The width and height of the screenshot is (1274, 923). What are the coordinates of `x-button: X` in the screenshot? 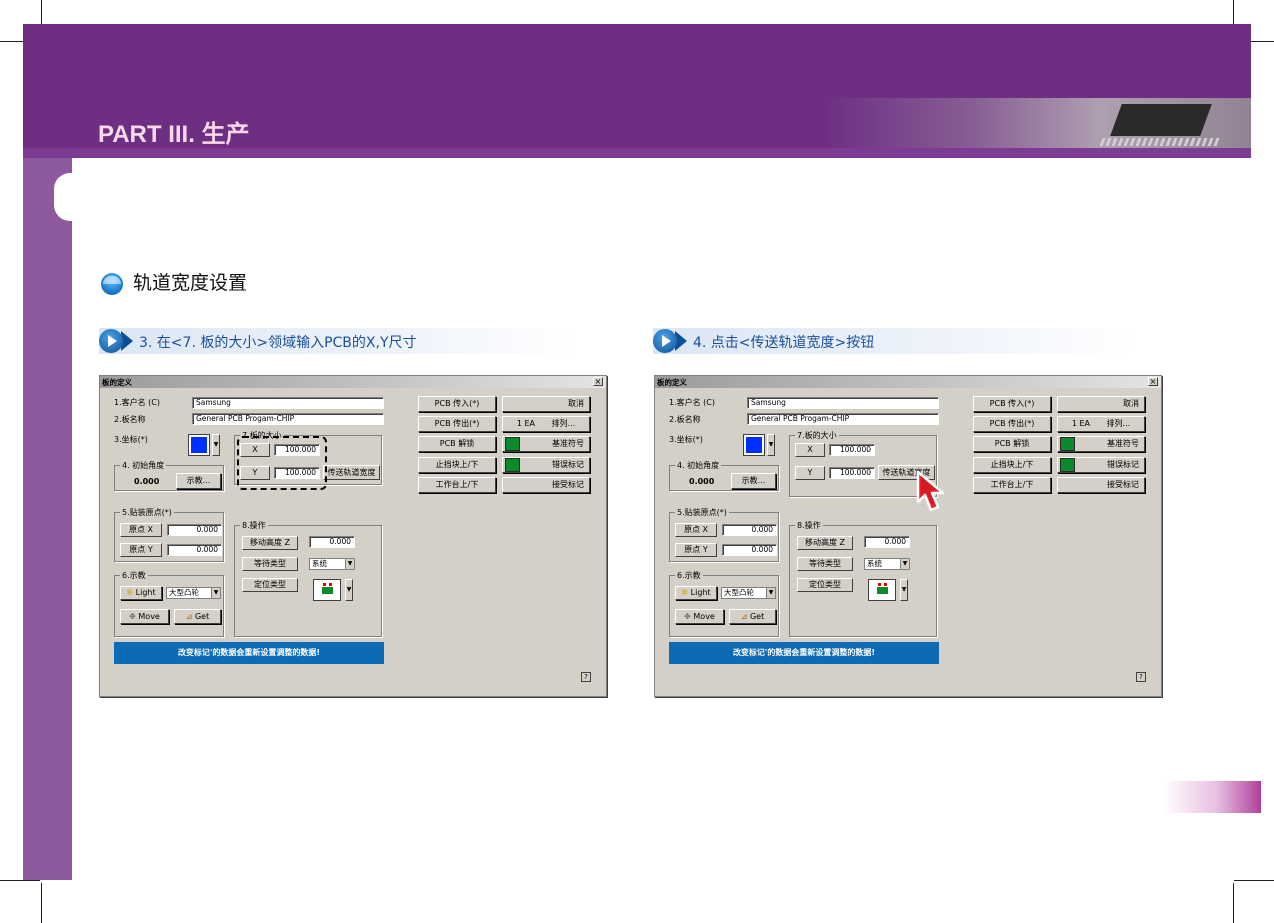 It's located at (810, 450).